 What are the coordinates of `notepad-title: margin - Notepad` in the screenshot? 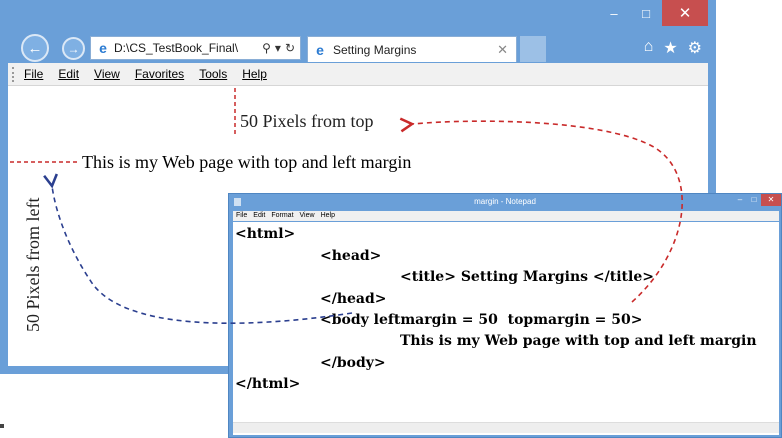 It's located at (505, 201).